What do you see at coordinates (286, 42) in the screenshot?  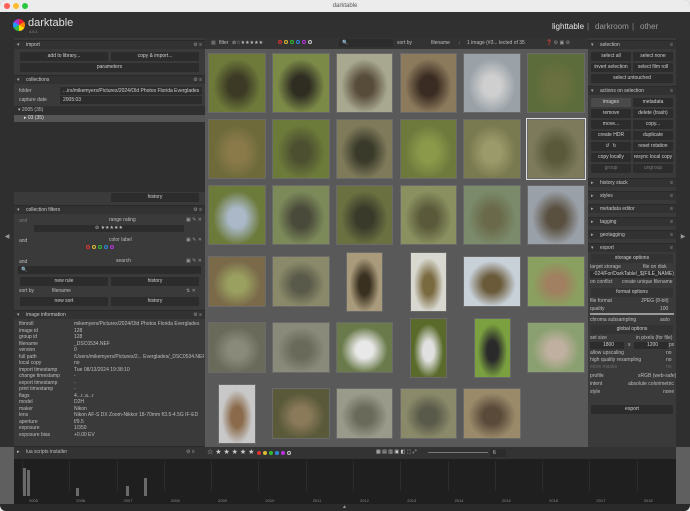 I see `yellow-label-icon` at bounding box center [286, 42].